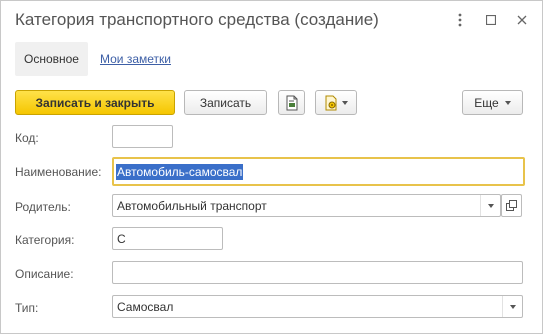 The height and width of the screenshot is (334, 543). What do you see at coordinates (317, 306) in the screenshot?
I see `type-select: Самосвал` at bounding box center [317, 306].